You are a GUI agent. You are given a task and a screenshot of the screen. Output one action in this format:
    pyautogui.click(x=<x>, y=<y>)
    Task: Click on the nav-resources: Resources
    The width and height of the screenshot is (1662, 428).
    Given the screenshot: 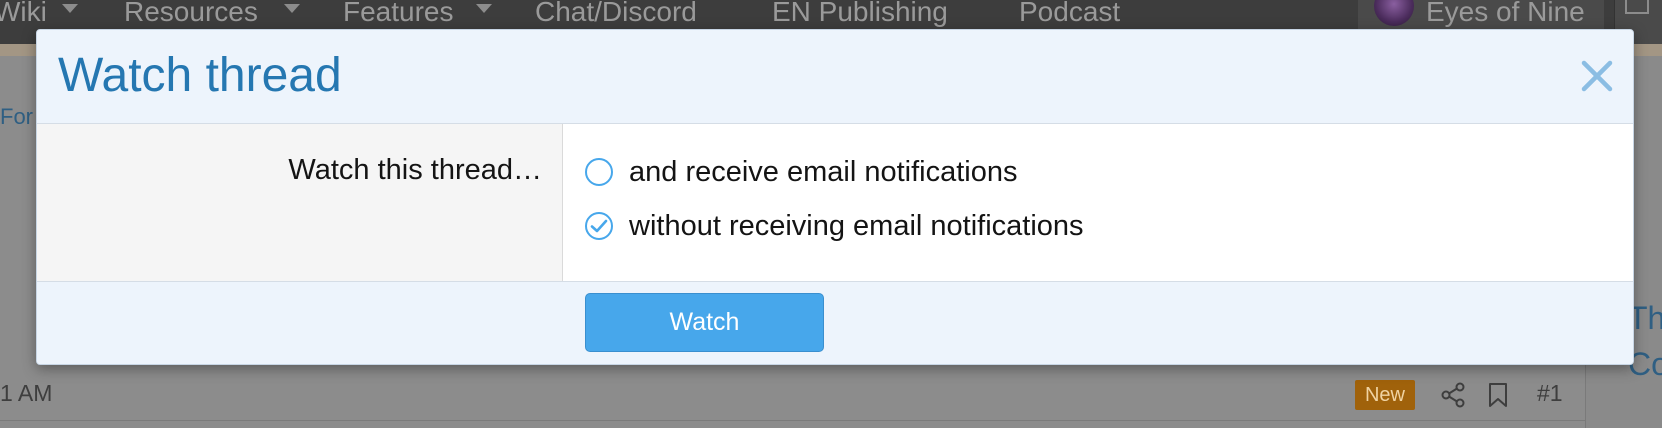 What is the action you would take?
    pyautogui.click(x=191, y=14)
    